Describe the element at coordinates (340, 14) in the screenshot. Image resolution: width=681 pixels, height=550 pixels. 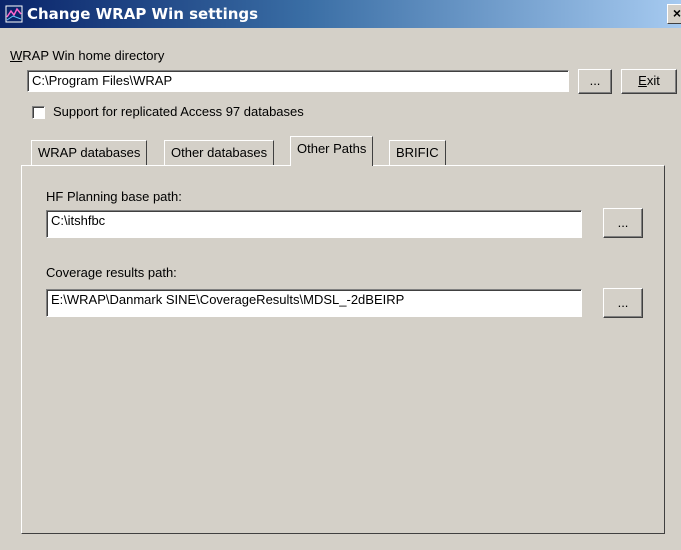
I see `title-bar: Change WRAP Win settings ×` at that location.